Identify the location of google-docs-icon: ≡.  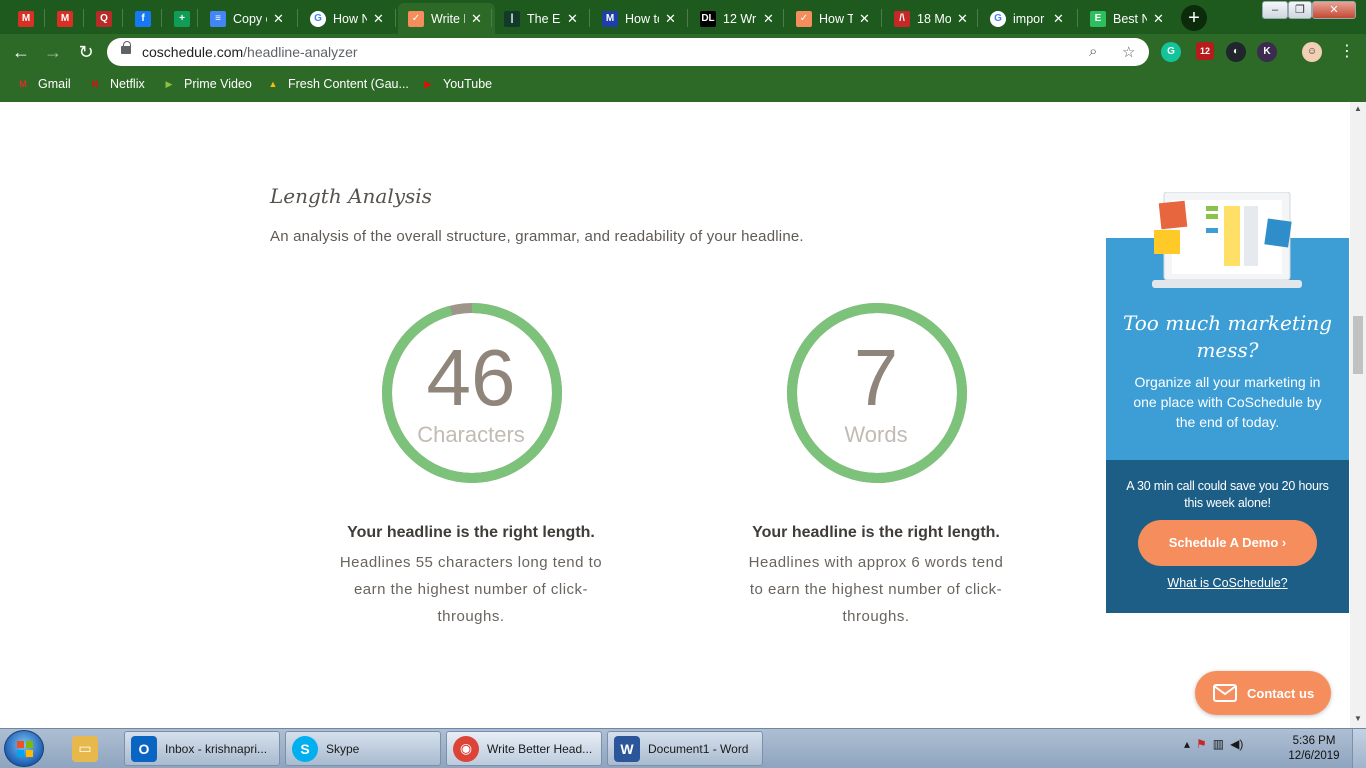
(218, 18).